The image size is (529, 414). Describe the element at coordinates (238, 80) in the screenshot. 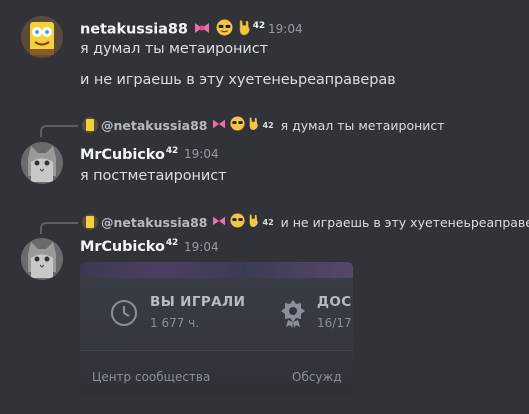

I see `message-line: и не играешь в эту хуетенеьреаправерав` at that location.